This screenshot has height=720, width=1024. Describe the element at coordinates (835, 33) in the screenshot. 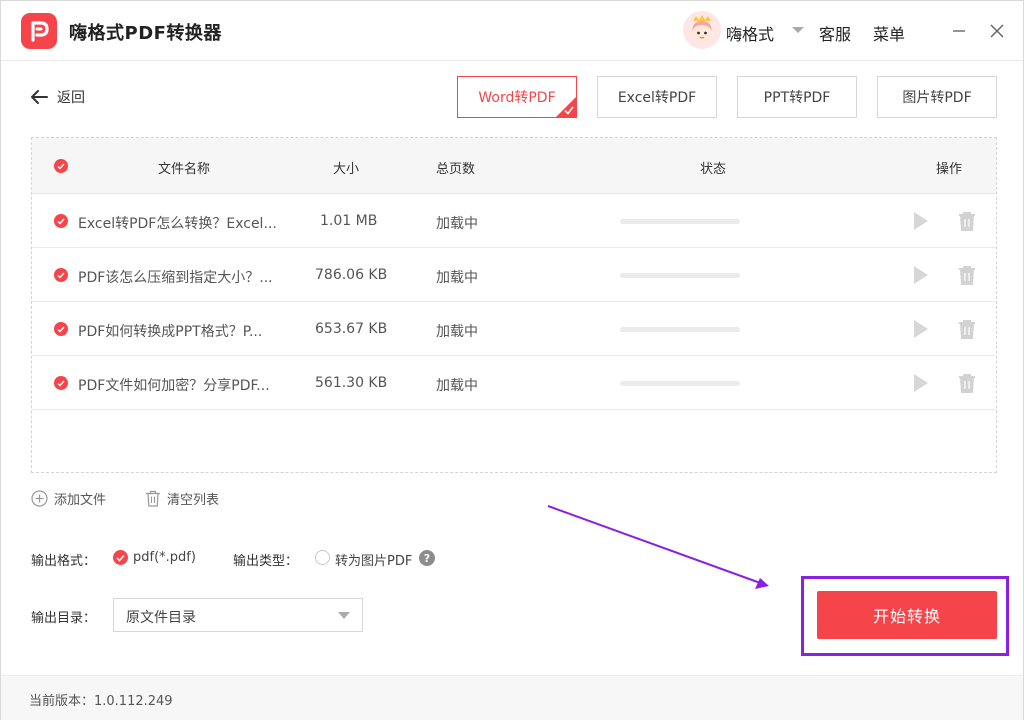

I see `customer-service-link: 客服` at that location.